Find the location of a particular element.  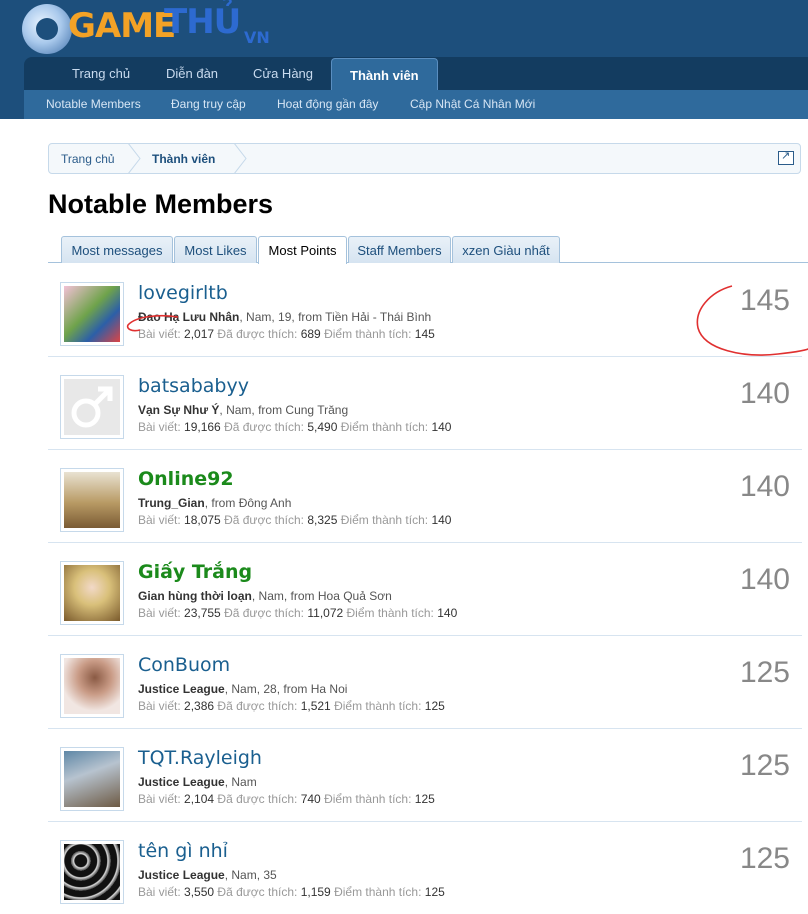

nav-tab-home: Trang chủ is located at coordinates (101, 73).